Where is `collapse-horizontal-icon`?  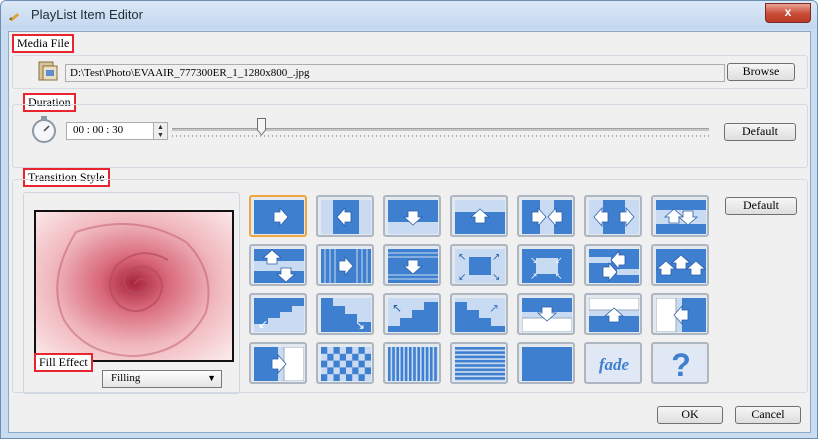
collapse-horizontal-icon is located at coordinates (614, 217).